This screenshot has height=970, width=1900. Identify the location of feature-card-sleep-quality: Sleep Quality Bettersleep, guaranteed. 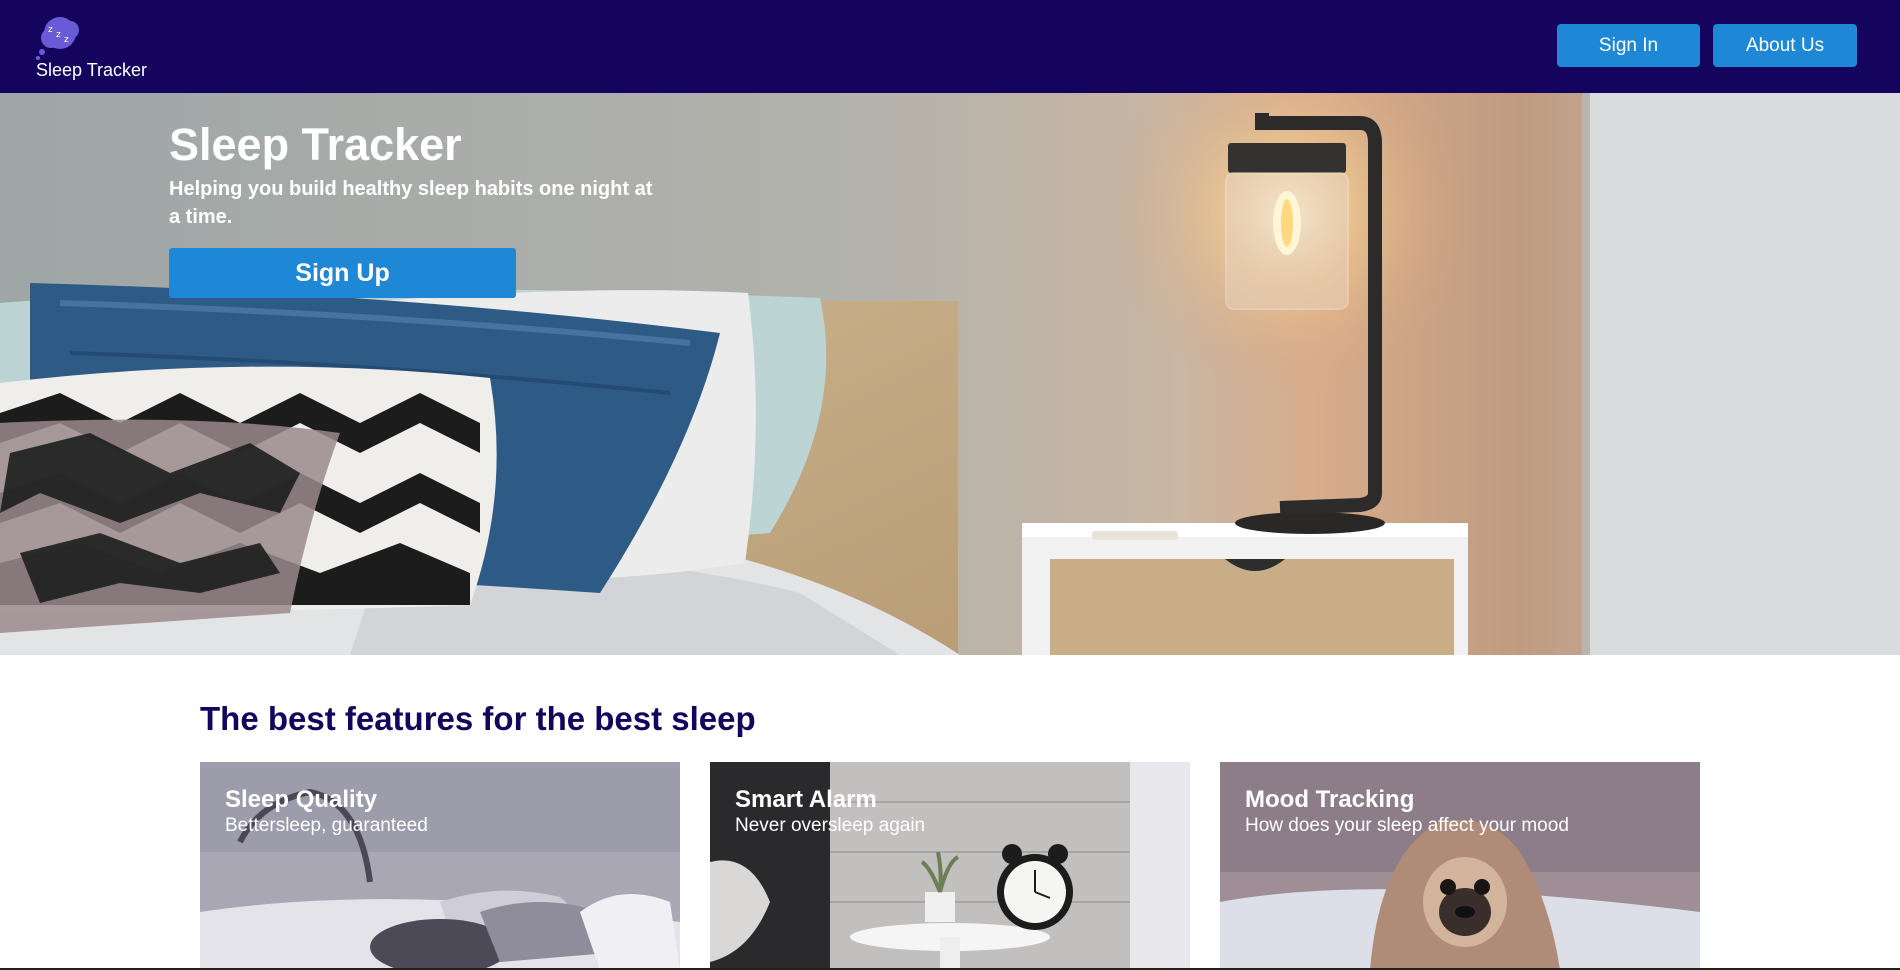
(440, 866).